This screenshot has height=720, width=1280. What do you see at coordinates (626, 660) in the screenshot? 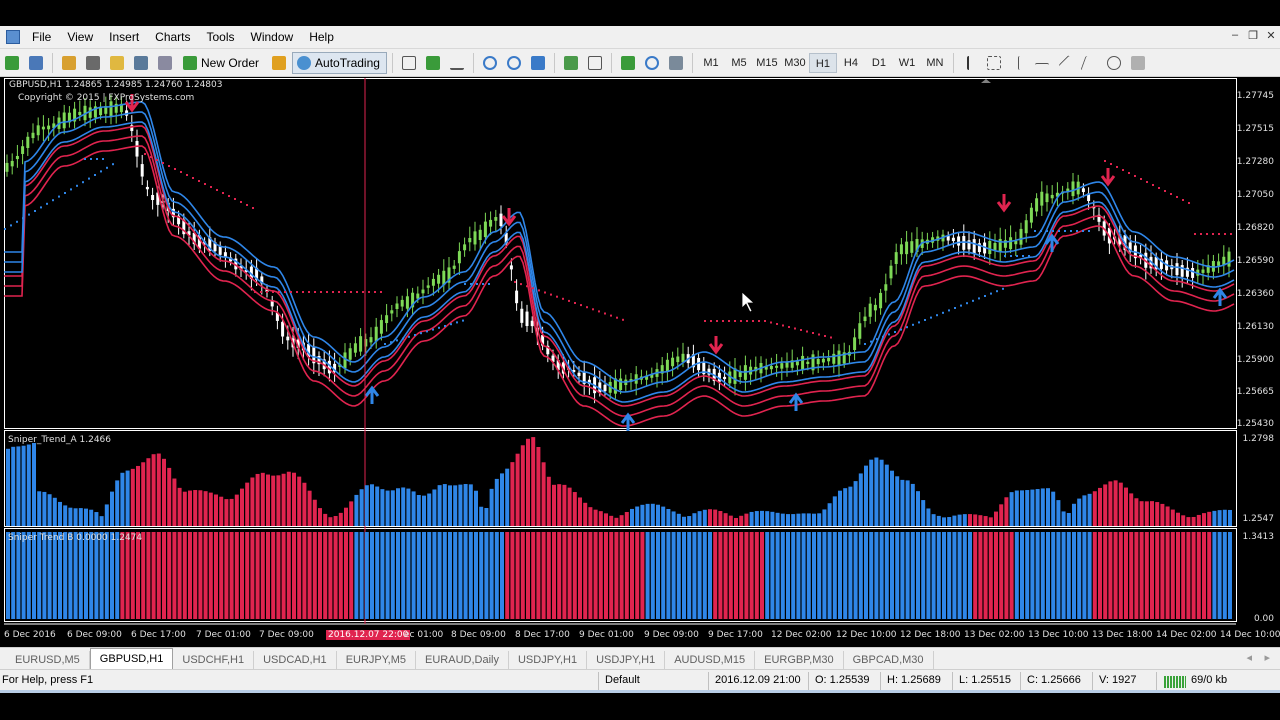
I see `tab-usdjpy-h1-2: USDJPY,H1` at bounding box center [626, 660].